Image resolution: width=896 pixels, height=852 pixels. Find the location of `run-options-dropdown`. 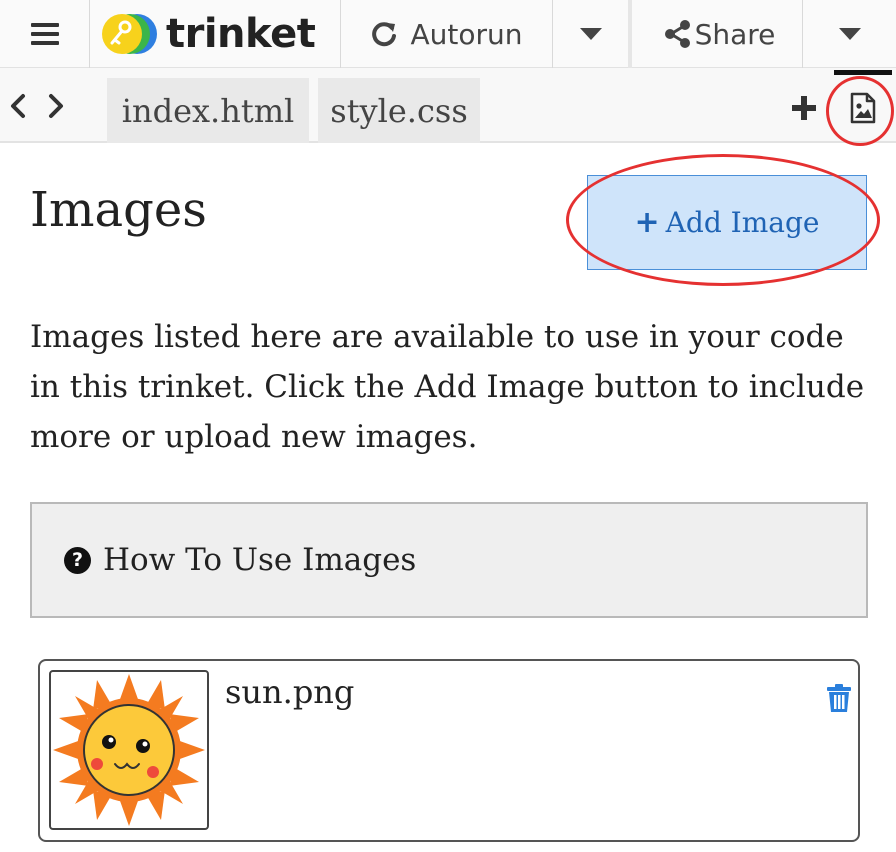

run-options-dropdown is located at coordinates (592, 34).